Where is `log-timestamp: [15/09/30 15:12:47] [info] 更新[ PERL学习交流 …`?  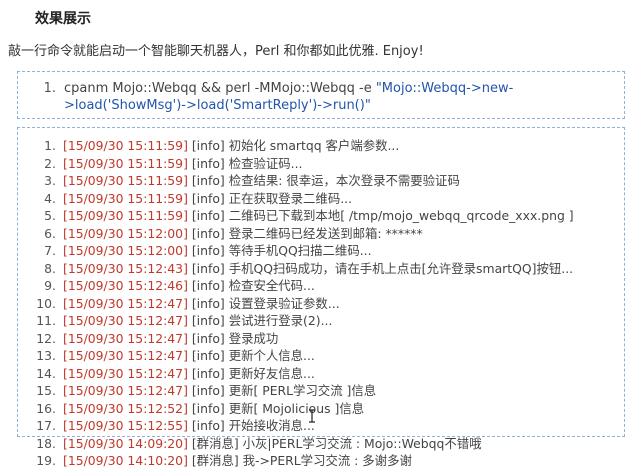 log-timestamp: [15/09/30 15:12:47] [info] 更新[ PERL学习交流 … is located at coordinates (219, 391).